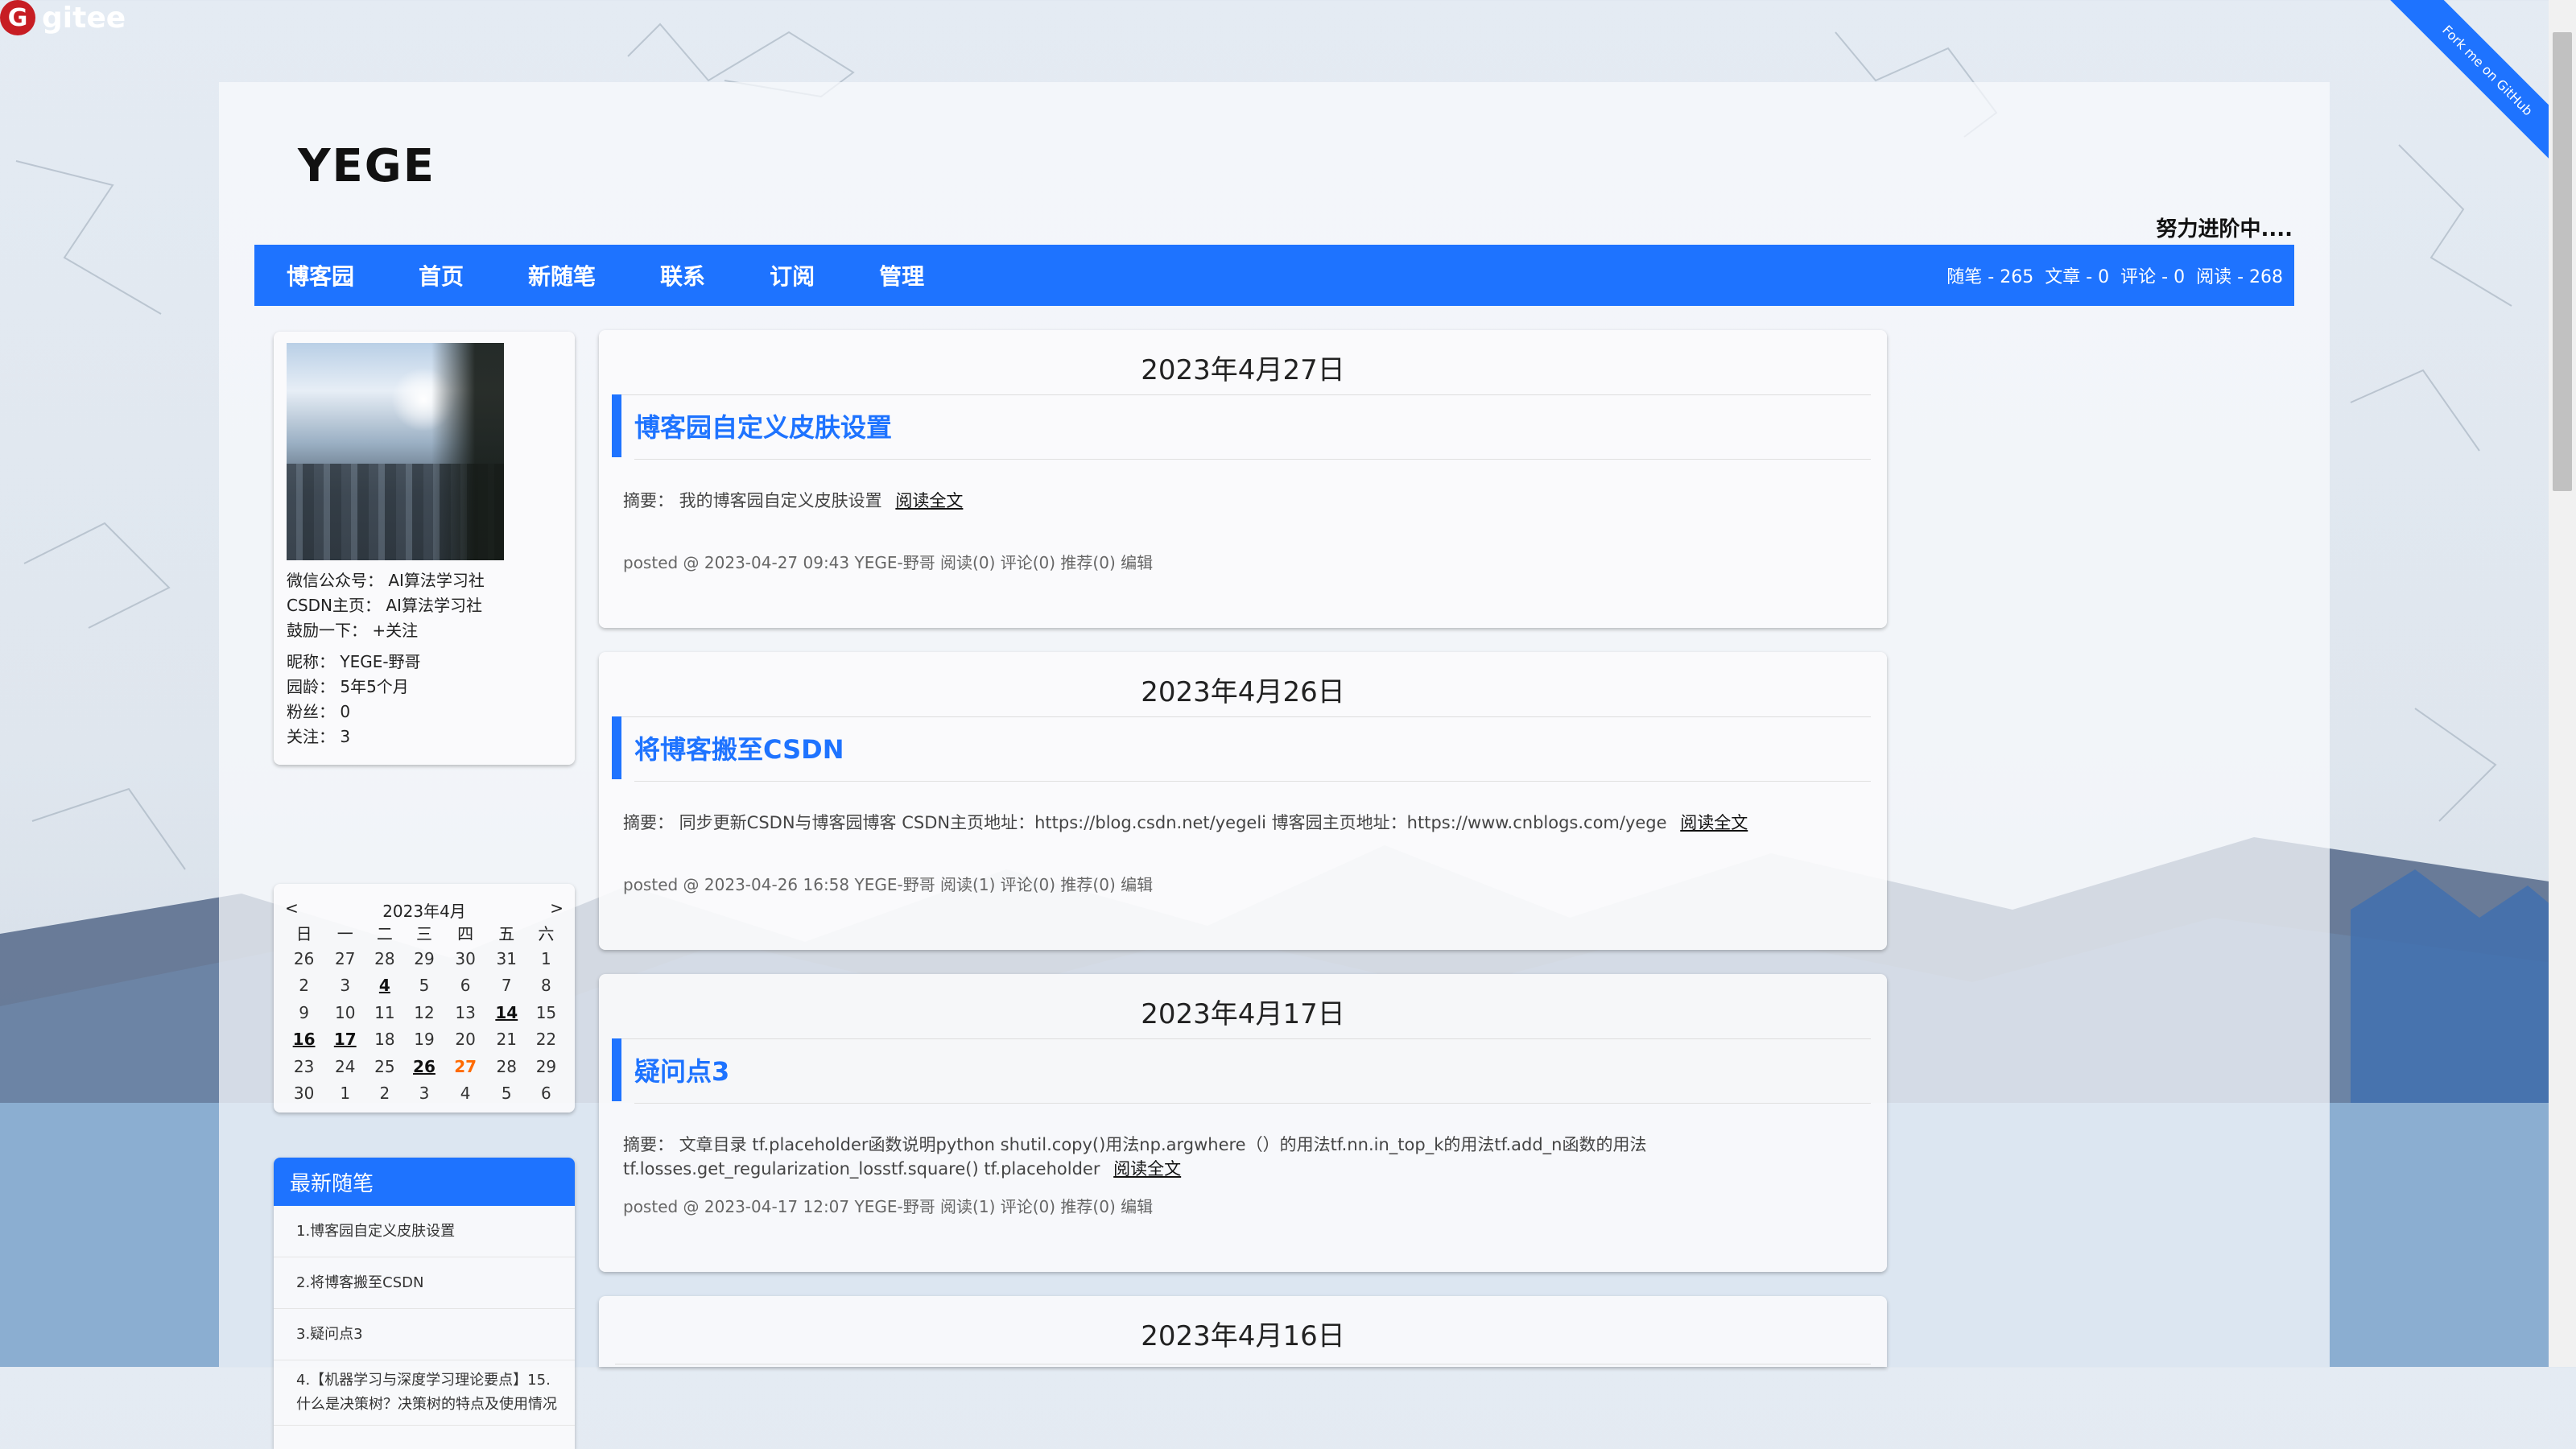  I want to click on gitee-label: gitee, so click(84, 18).